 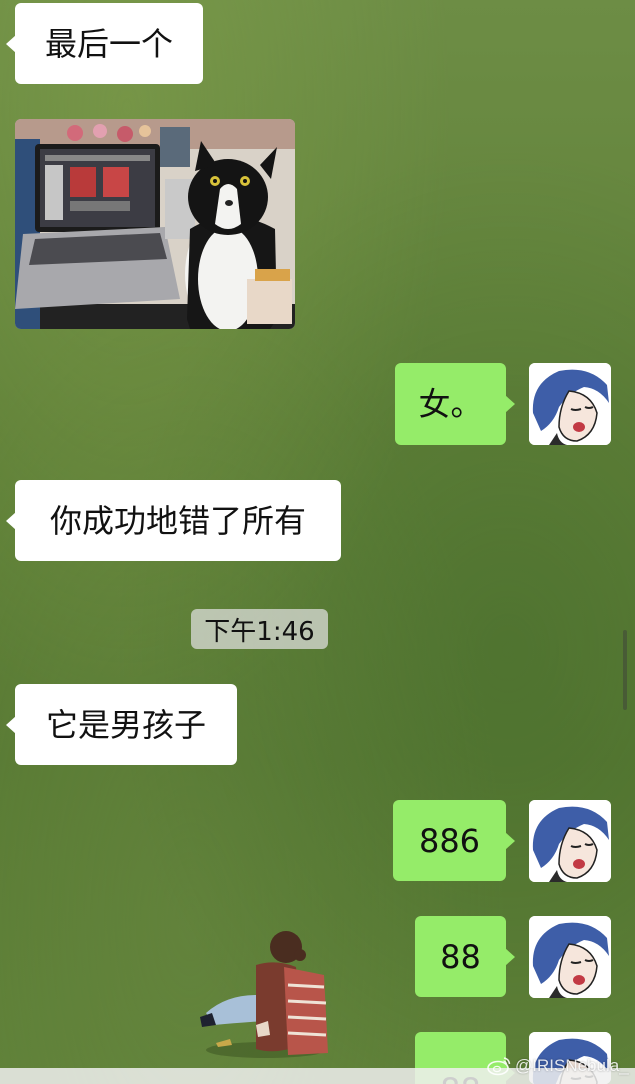 I want to click on incoming-message-bubble: 你成功地错了所有, so click(x=173, y=520).